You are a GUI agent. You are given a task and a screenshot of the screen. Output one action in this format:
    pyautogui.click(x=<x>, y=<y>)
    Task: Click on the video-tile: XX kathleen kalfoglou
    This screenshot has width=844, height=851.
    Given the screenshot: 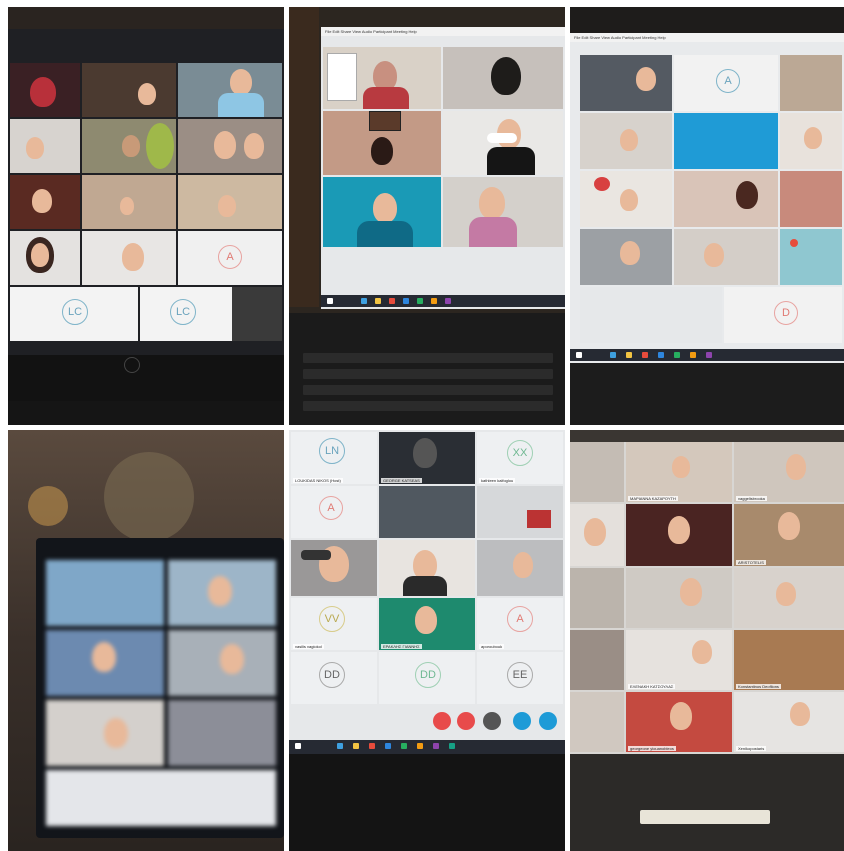 What is the action you would take?
    pyautogui.click(x=520, y=458)
    